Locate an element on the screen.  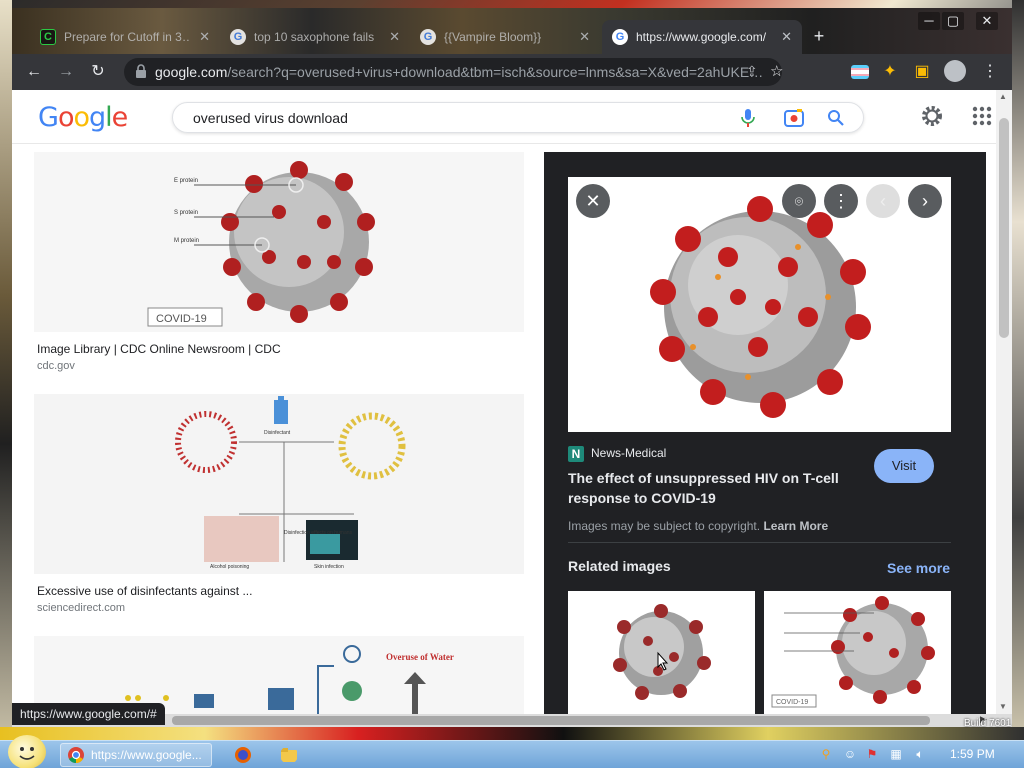
search-box: overused virus download is located at coordinates (518, 117).